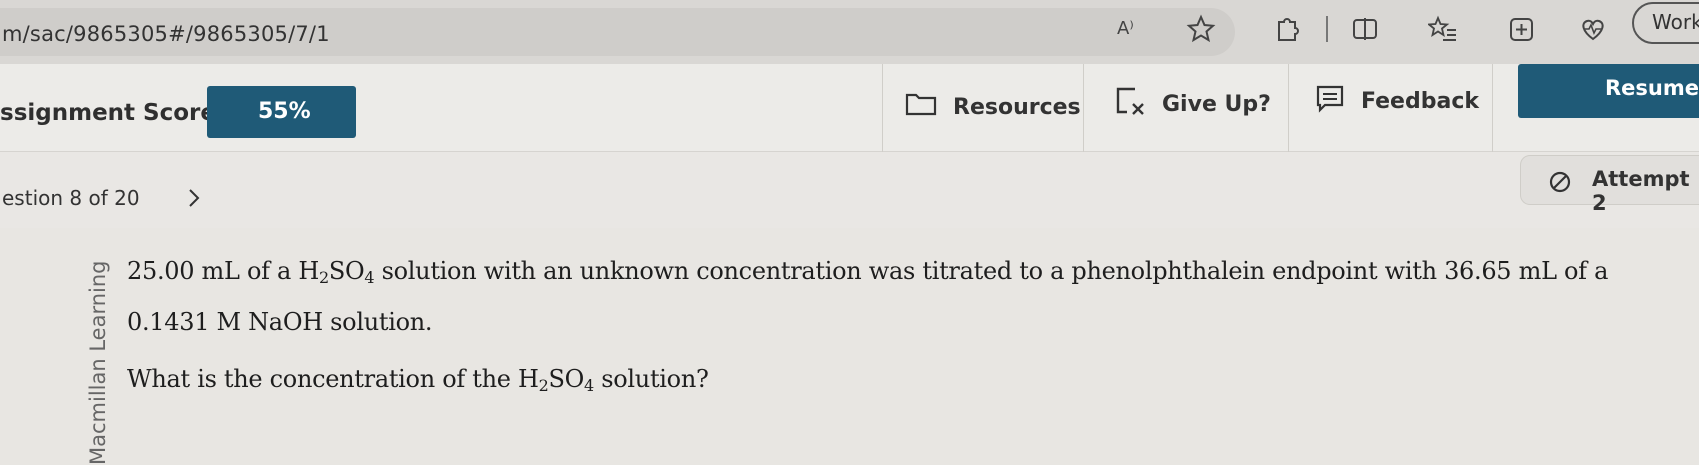 This screenshot has width=1699, height=465. Describe the element at coordinates (1330, 99) in the screenshot. I see `feedback-icon` at that location.